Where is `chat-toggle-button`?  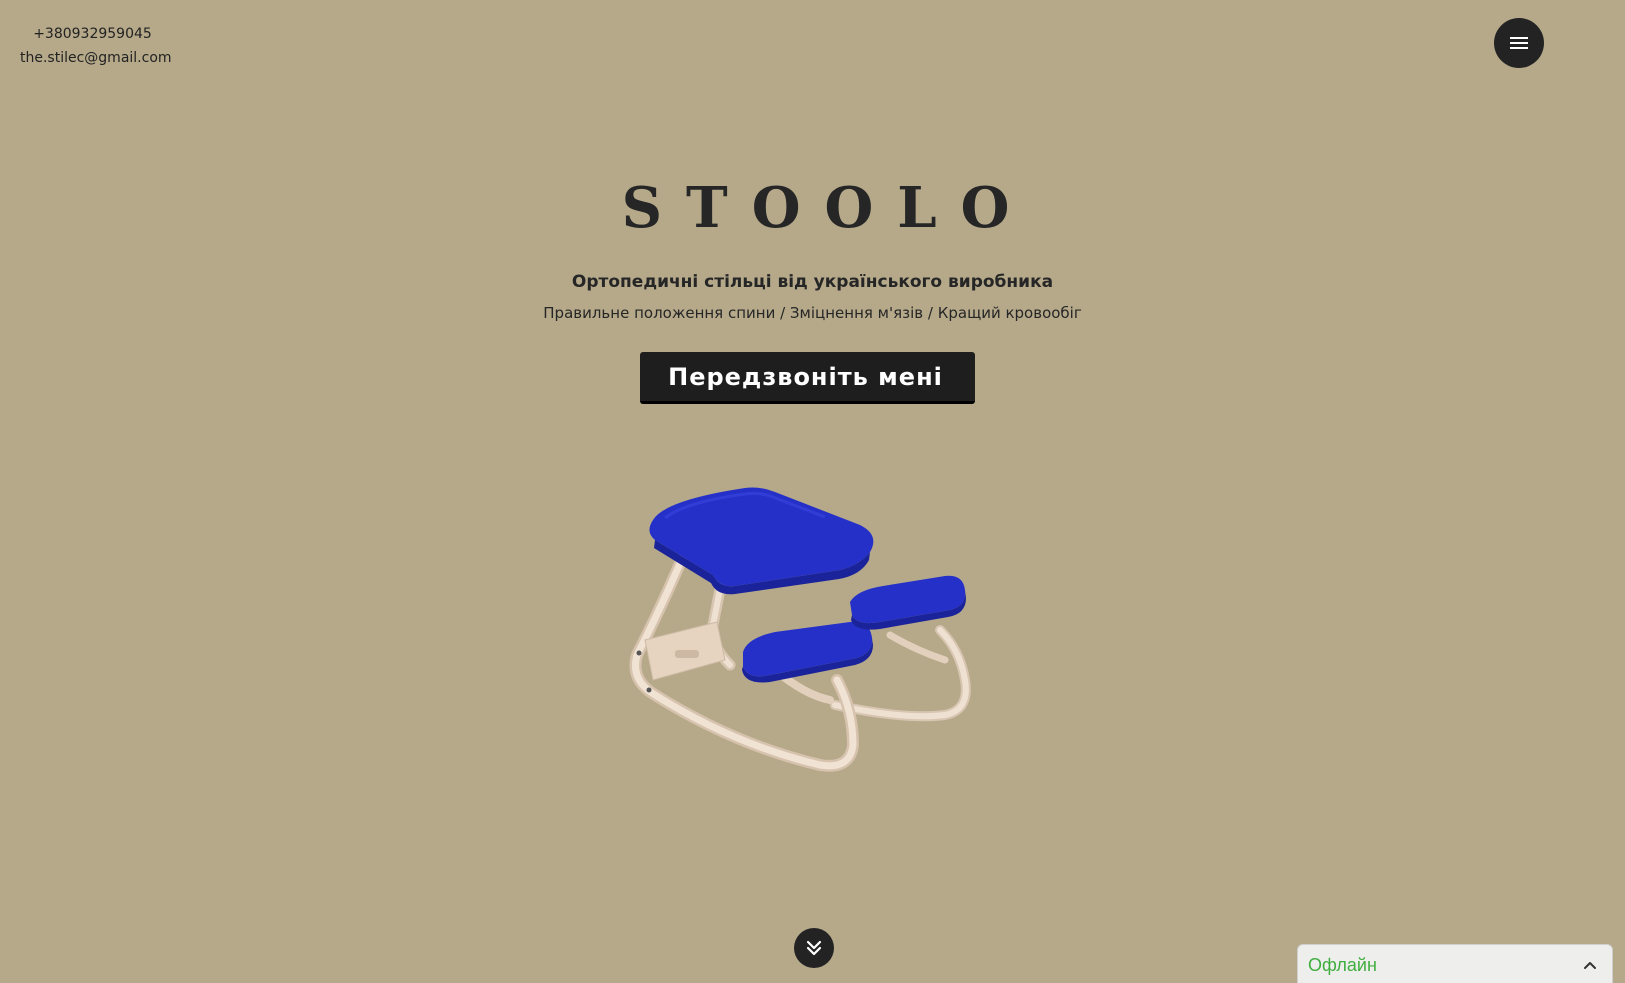 chat-toggle-button is located at coordinates (1590, 965).